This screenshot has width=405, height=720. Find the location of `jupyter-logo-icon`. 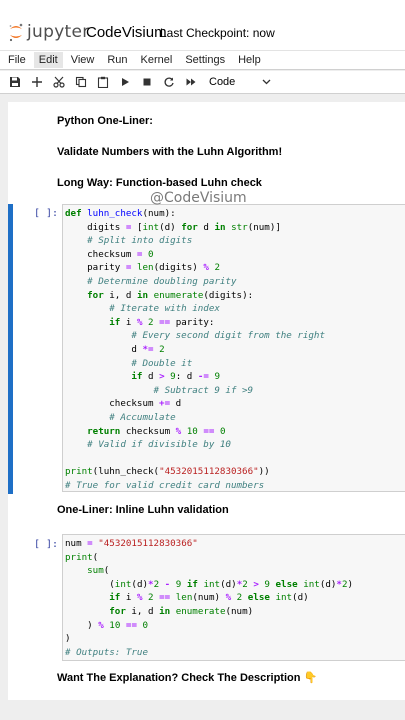

jupyter-logo-icon is located at coordinates (16, 32).